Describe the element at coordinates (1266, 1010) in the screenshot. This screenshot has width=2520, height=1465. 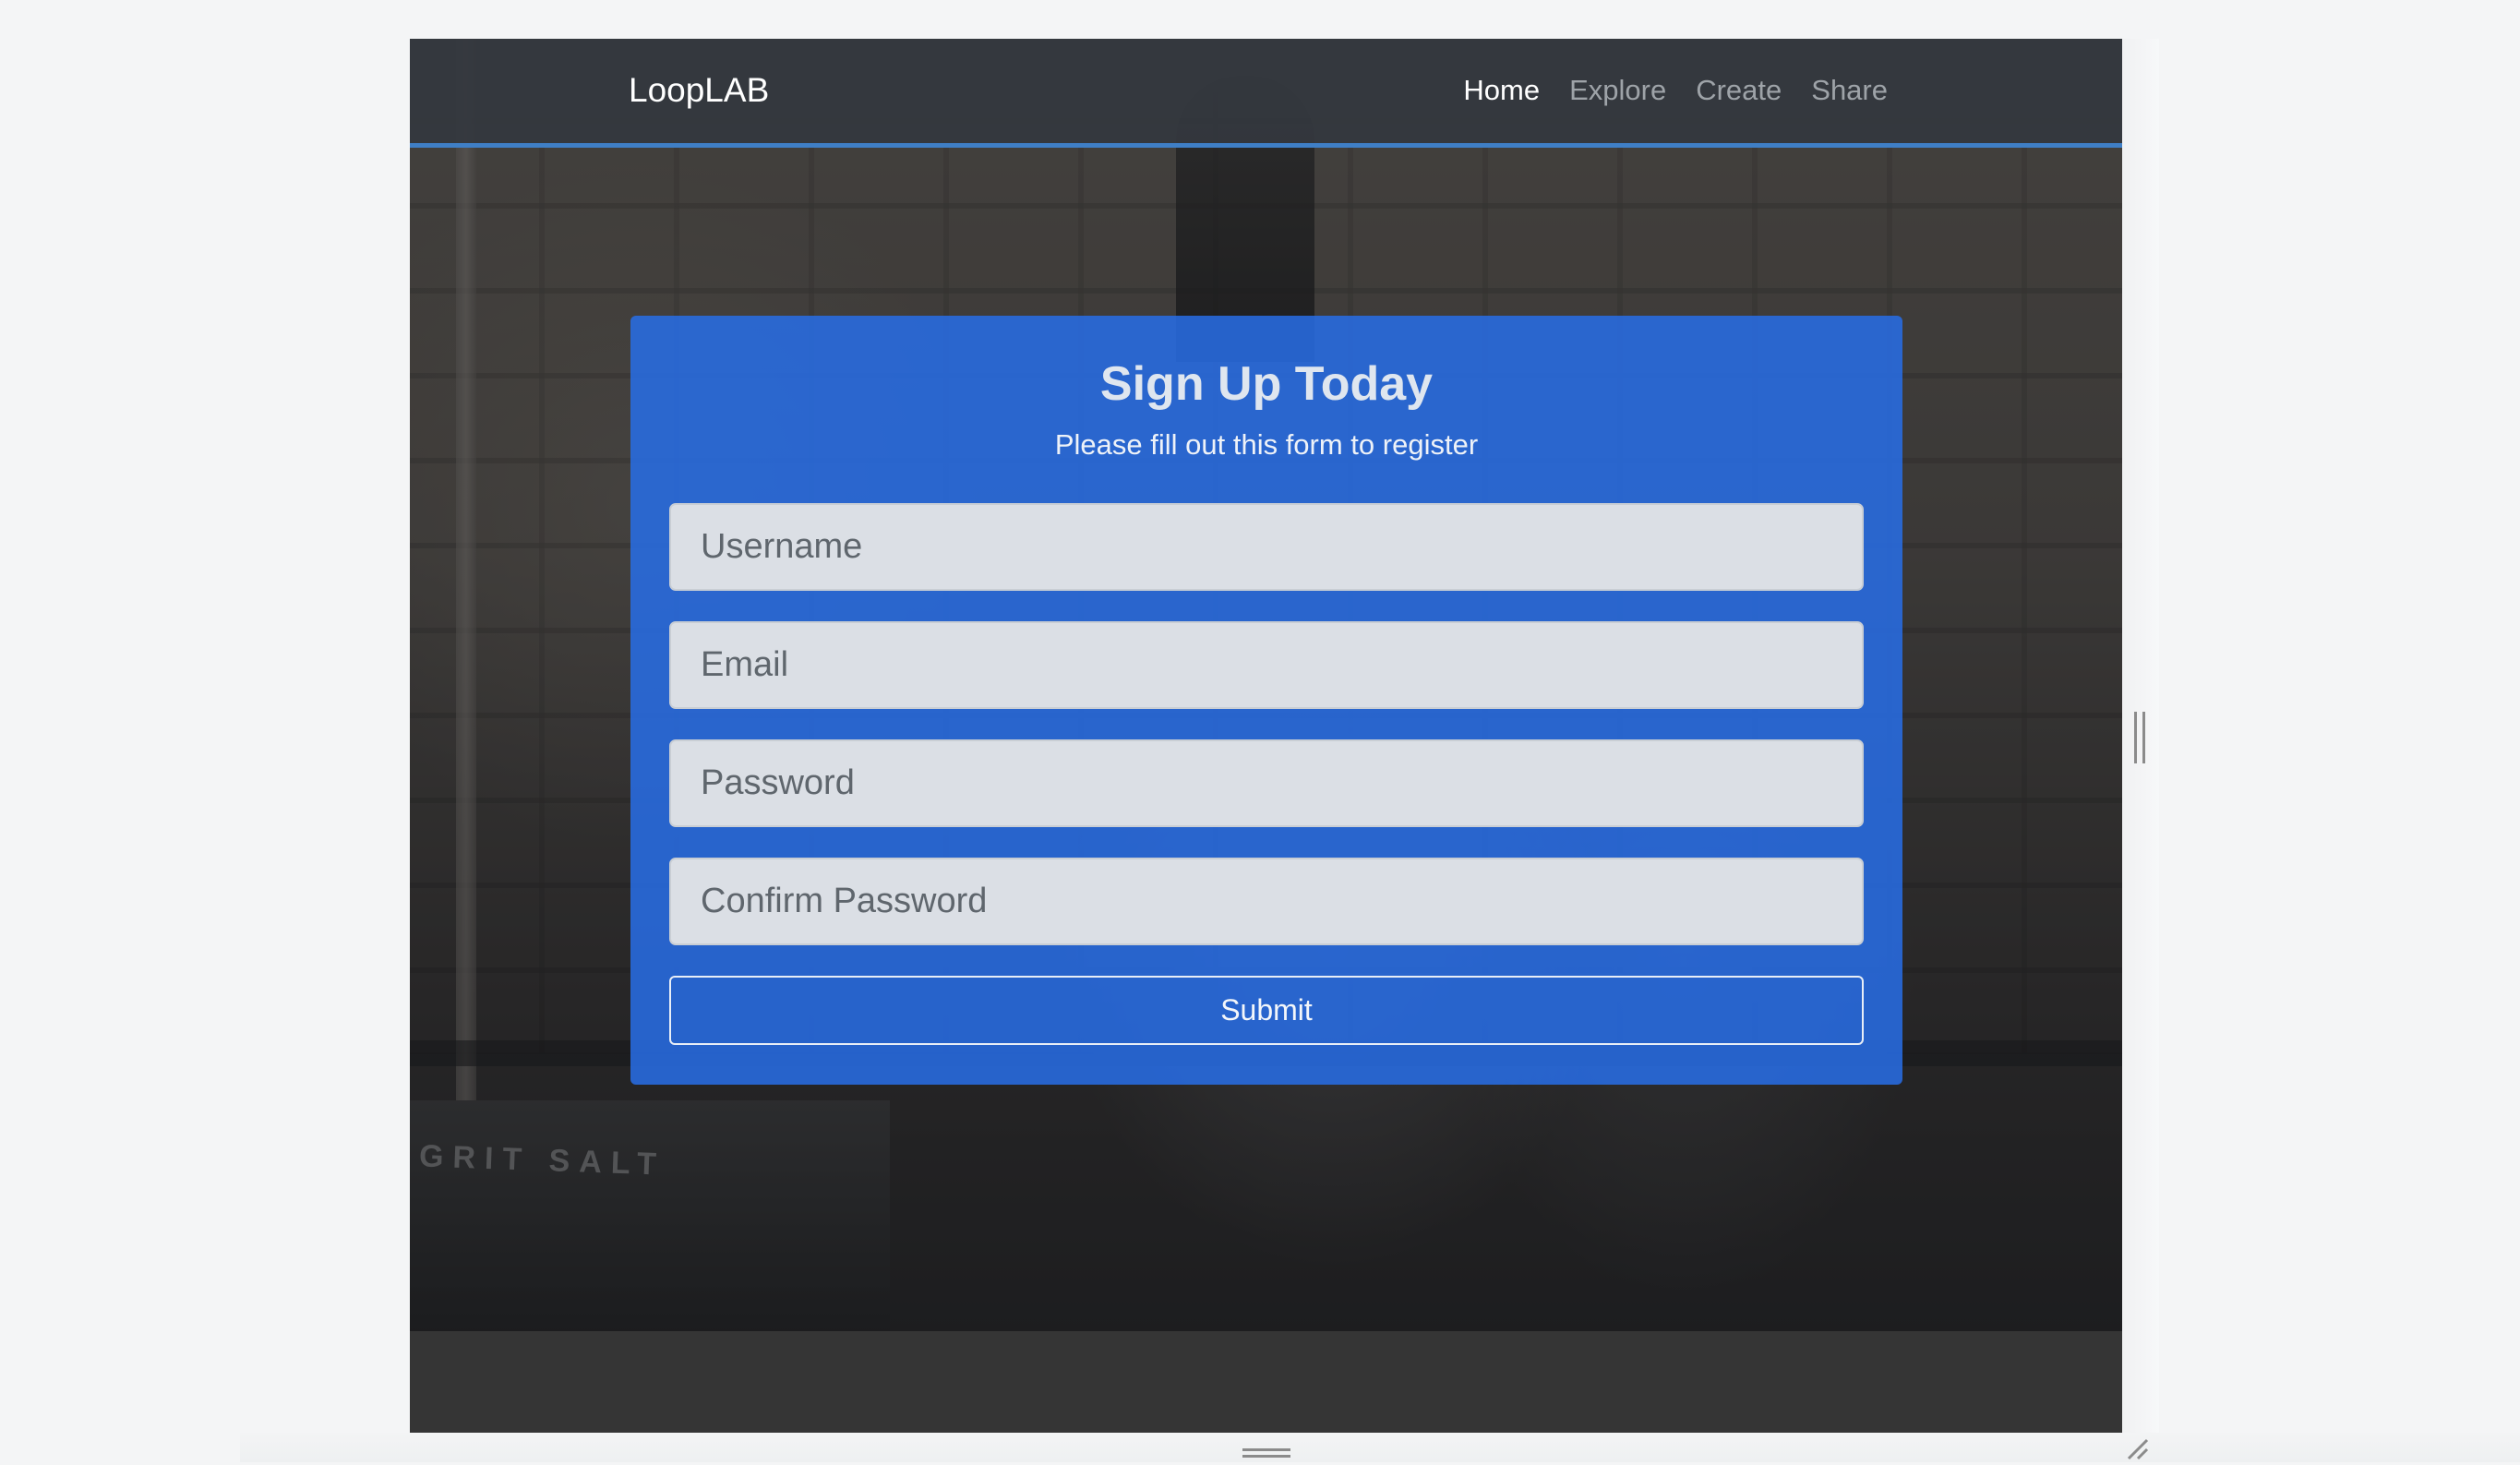
I see `submit-button: Submit` at that location.